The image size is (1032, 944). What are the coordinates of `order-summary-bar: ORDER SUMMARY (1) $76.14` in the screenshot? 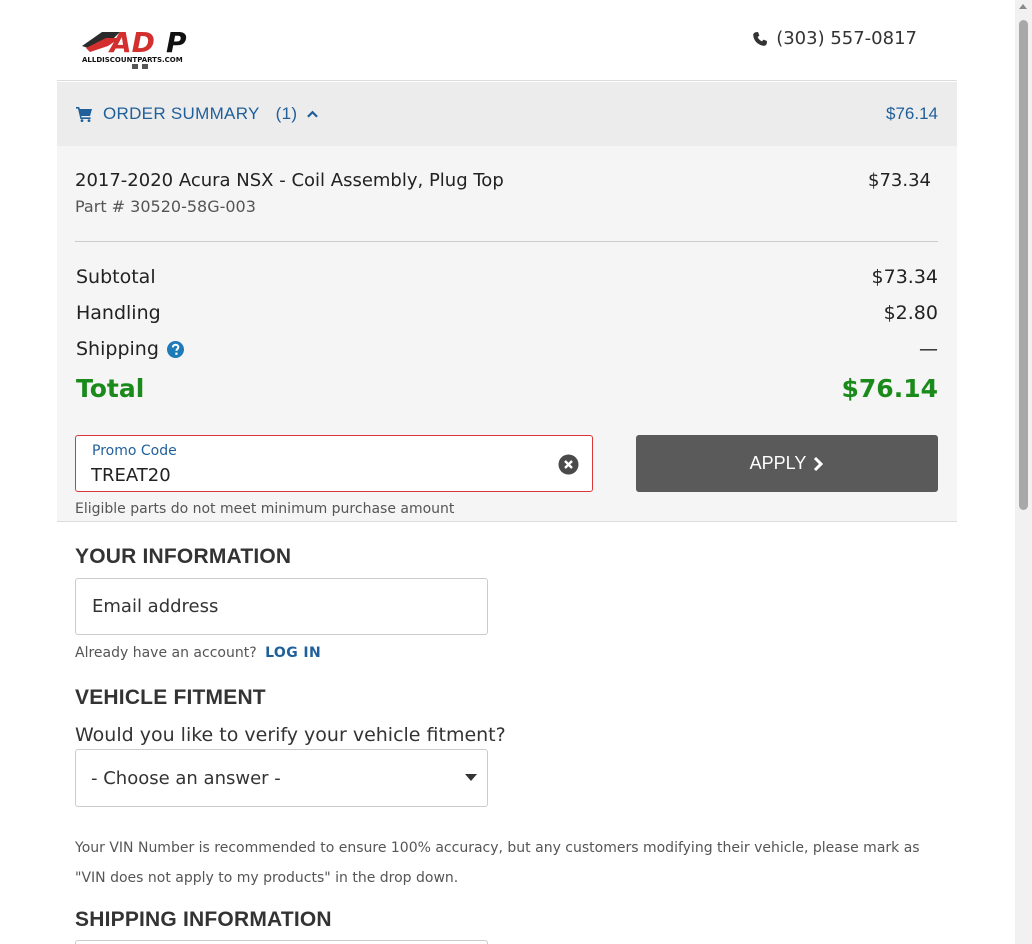 It's located at (507, 114).